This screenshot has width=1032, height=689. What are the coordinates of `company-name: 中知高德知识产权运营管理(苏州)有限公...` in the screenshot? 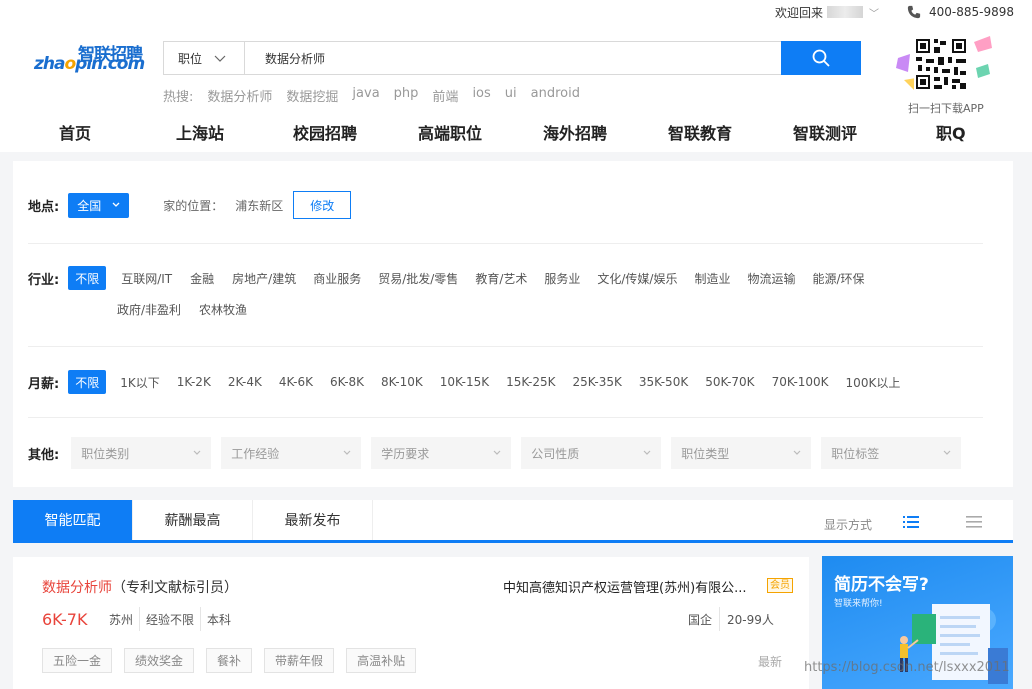 It's located at (625, 586).